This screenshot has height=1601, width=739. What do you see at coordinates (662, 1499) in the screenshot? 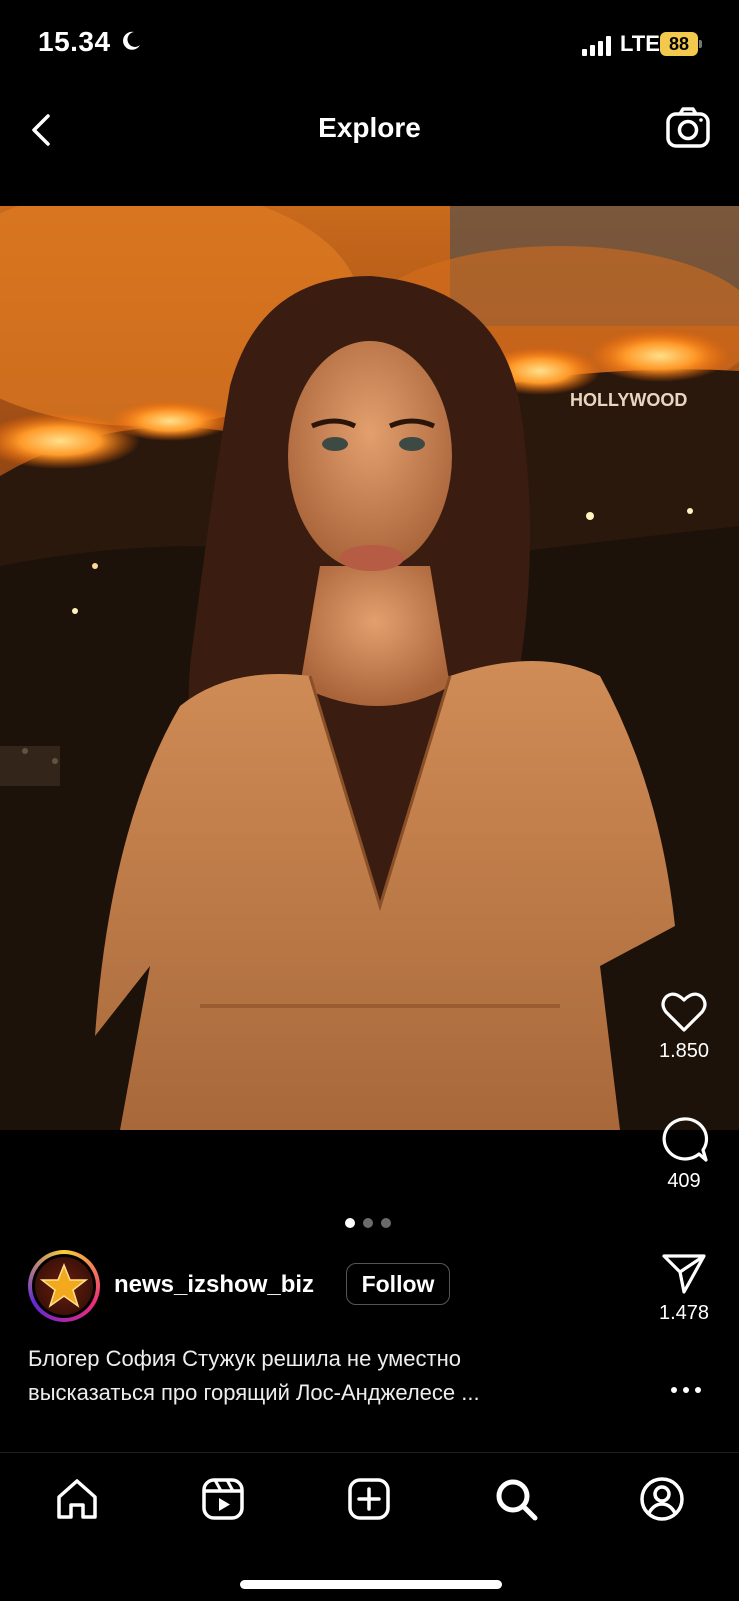
I see `profile-icon` at bounding box center [662, 1499].